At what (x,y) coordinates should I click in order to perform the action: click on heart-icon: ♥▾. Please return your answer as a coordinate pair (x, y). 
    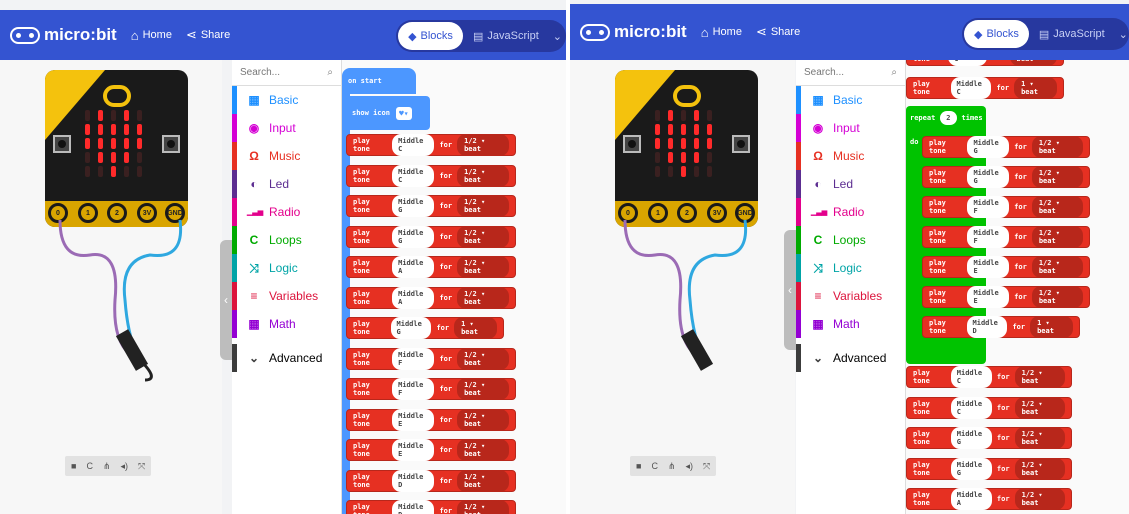
    Looking at the image, I should click on (403, 113).